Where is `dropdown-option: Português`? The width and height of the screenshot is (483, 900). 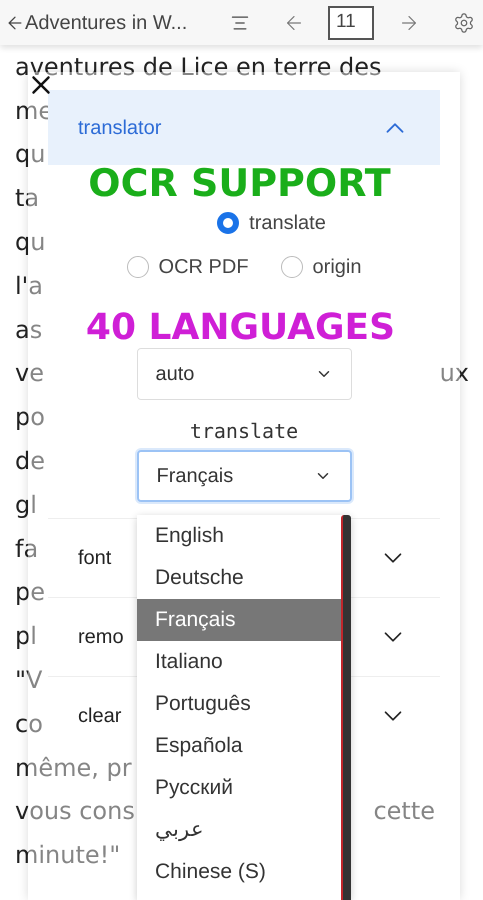
dropdown-option: Português is located at coordinates (239, 704).